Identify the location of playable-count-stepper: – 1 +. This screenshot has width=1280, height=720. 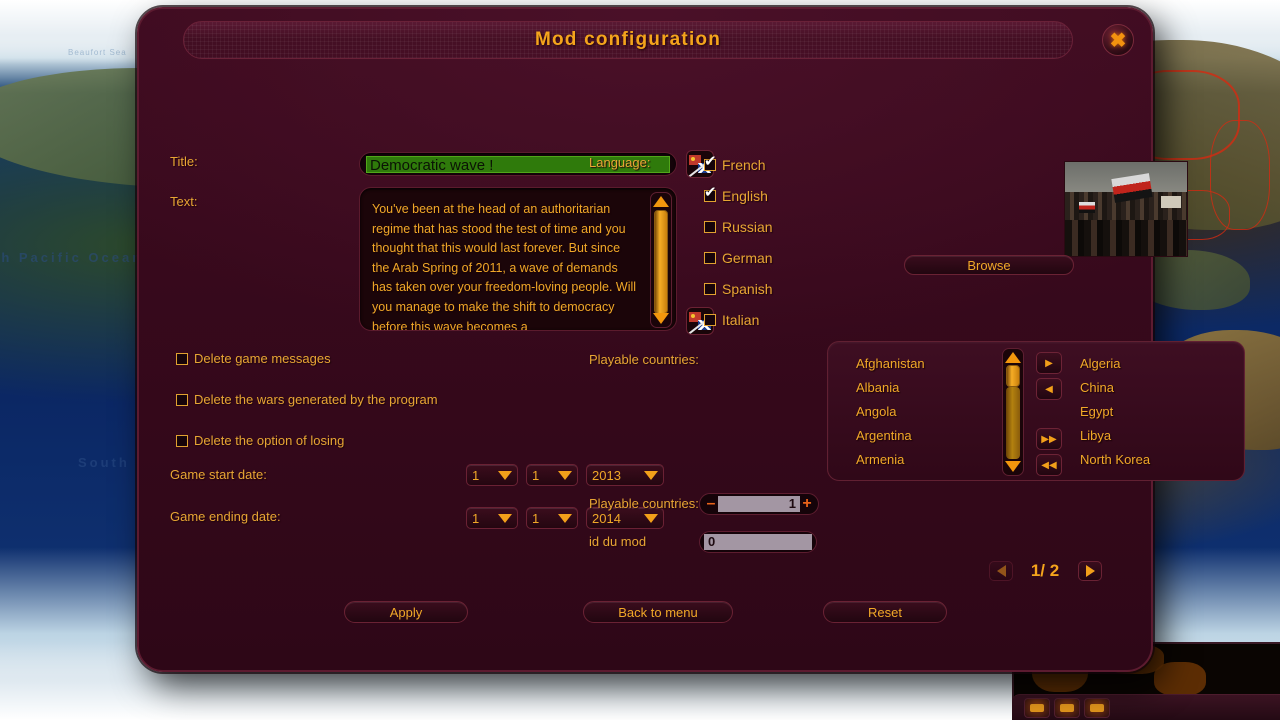
(759, 504).